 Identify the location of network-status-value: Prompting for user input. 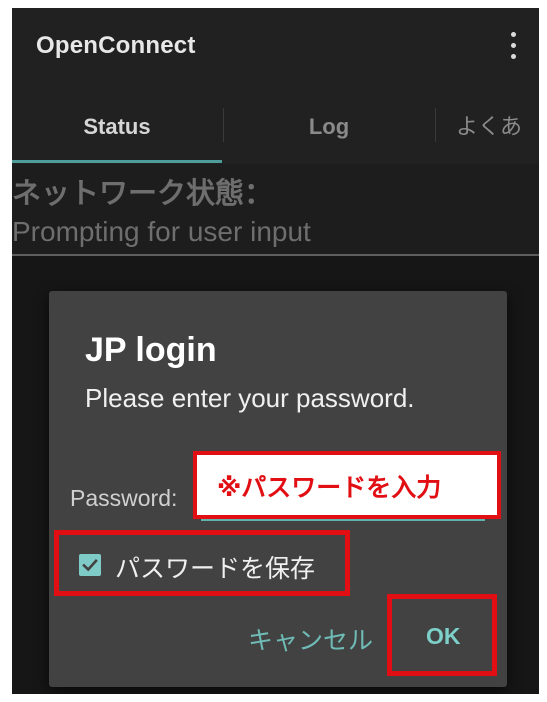
(161, 231).